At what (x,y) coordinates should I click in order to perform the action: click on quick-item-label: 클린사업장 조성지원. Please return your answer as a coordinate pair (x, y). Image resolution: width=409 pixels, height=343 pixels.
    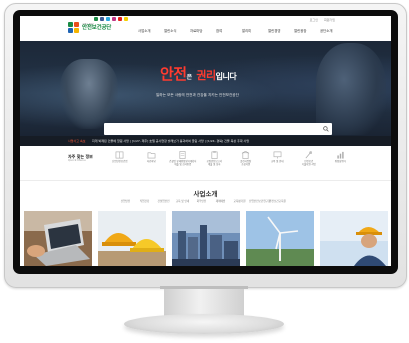
    Looking at the image, I should click on (246, 163).